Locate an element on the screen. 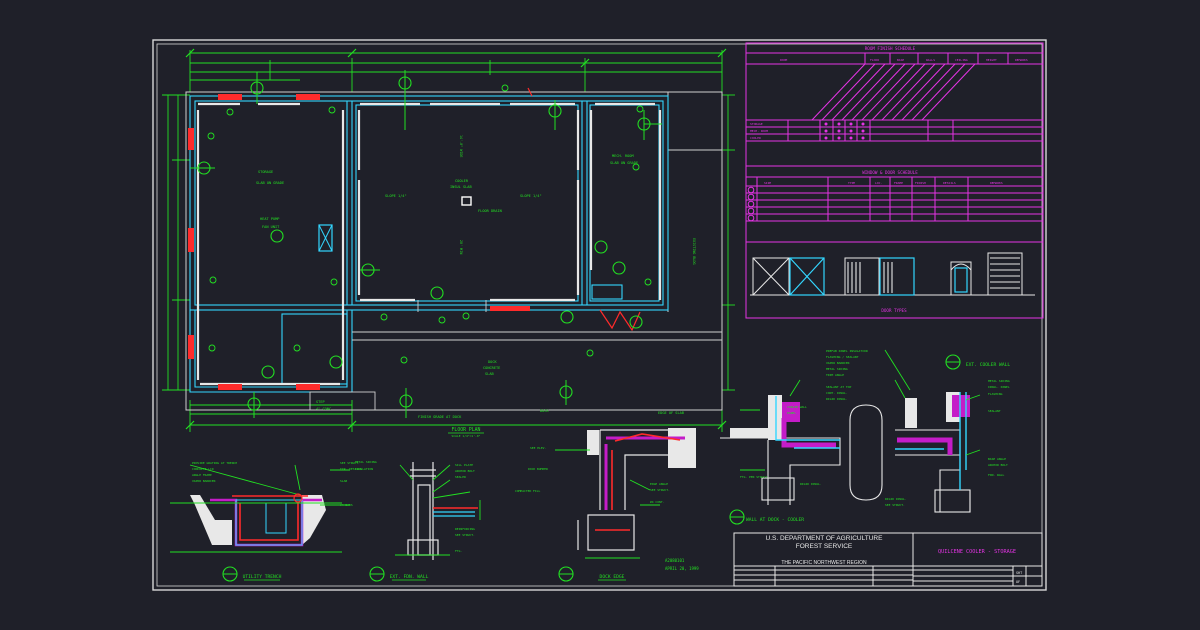 This screenshot has width=1200, height=630. door-types: DOOR TYPES is located at coordinates (894, 280).